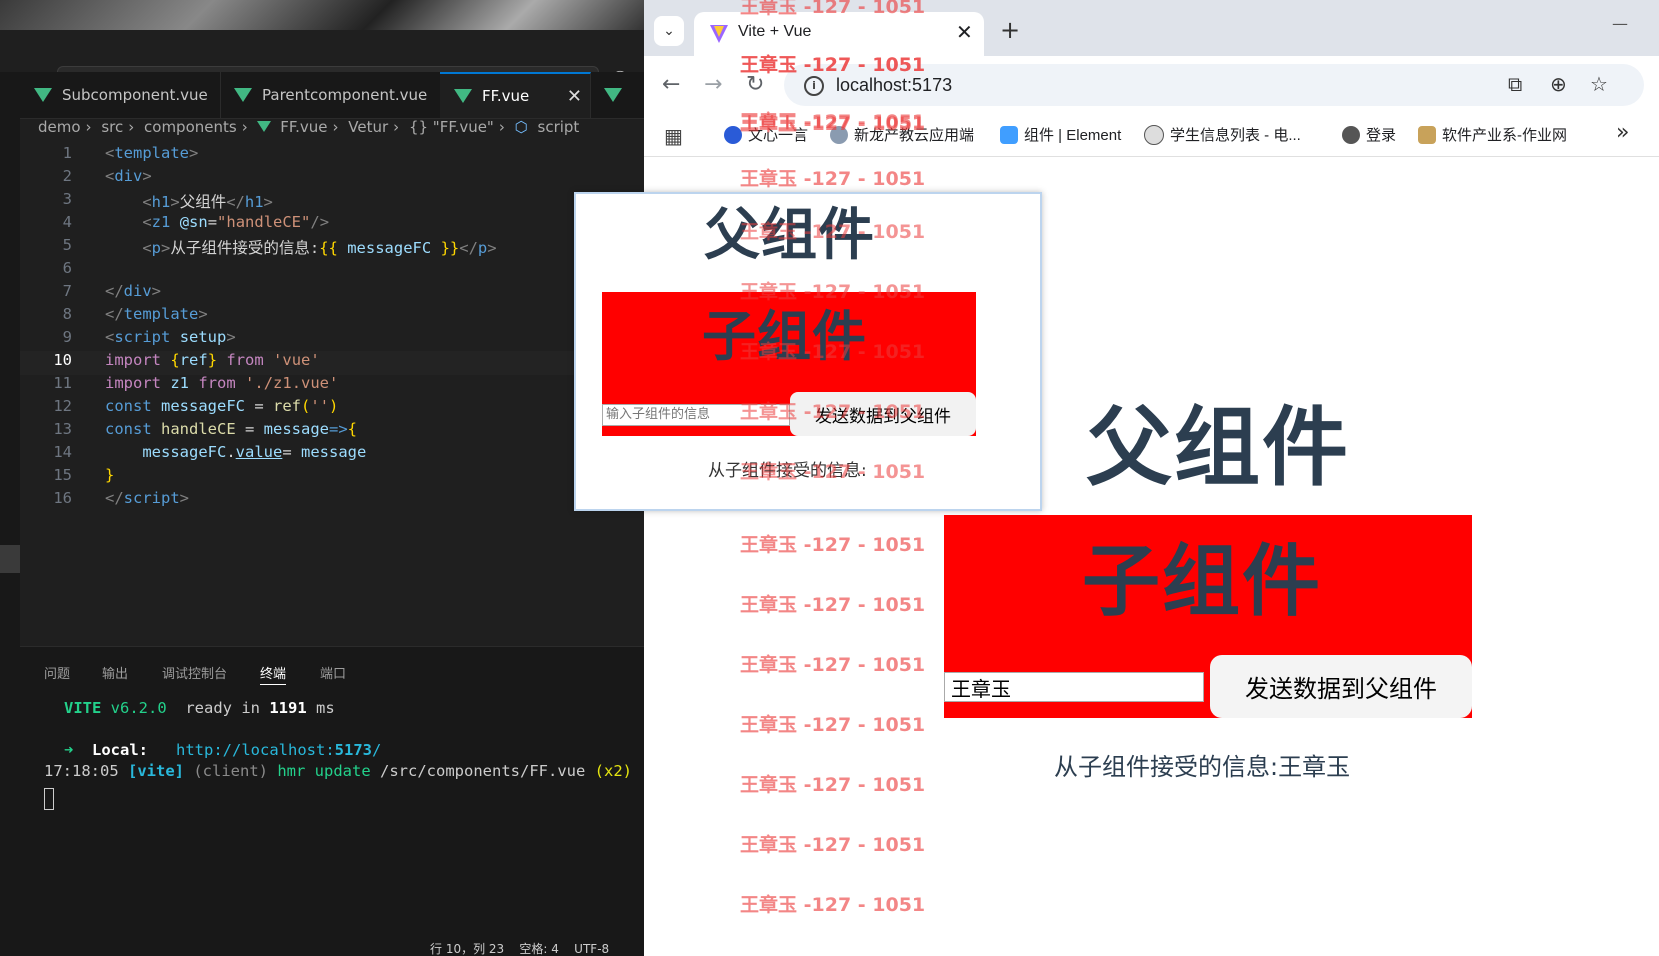 The width and height of the screenshot is (1659, 956). What do you see at coordinates (59, 127) in the screenshot?
I see `breadcrumb-item: demo` at bounding box center [59, 127].